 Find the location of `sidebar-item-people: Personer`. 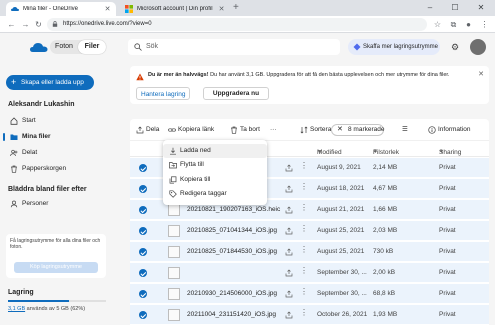

sidebar-item-people: Personer is located at coordinates (61, 204).